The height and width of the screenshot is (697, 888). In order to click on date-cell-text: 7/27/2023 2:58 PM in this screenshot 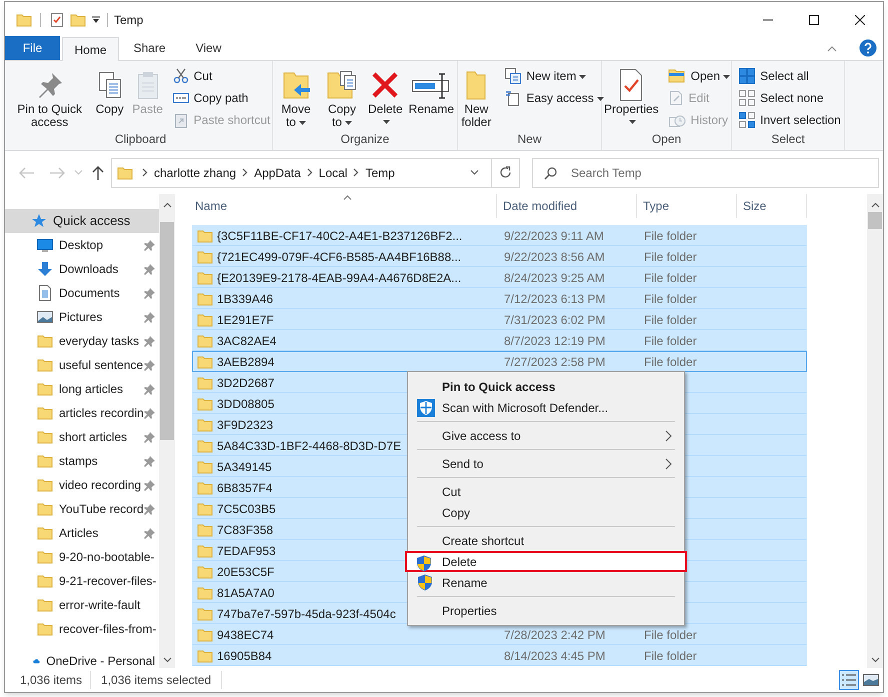, I will do `click(554, 362)`.